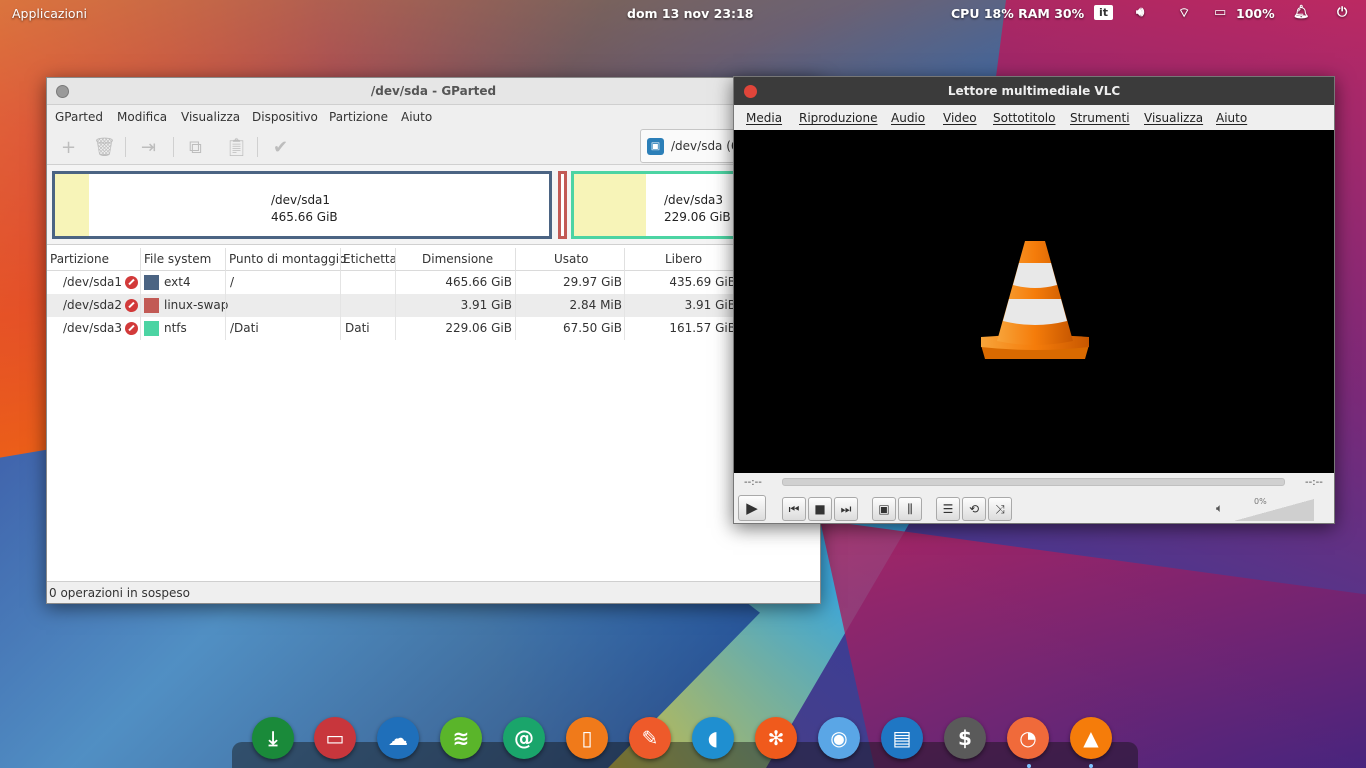 The width and height of the screenshot is (1366, 768). I want to click on previous-button: ⏮, so click(794, 509).